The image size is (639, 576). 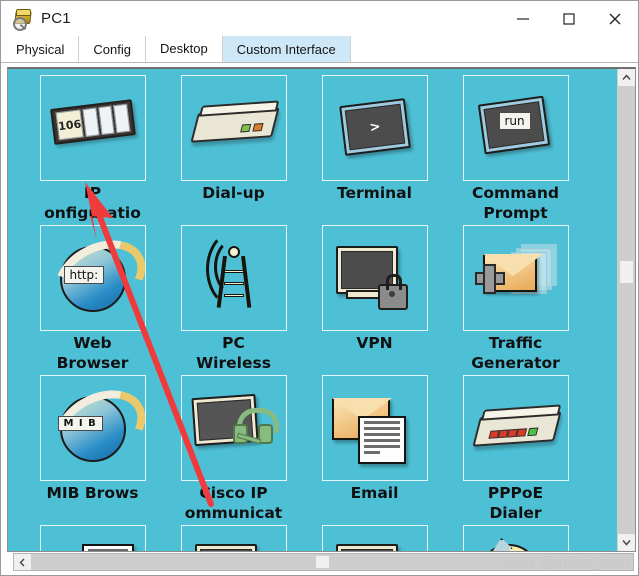 I want to click on ipv6-firewall-icon: IPv6, so click(x=374, y=538).